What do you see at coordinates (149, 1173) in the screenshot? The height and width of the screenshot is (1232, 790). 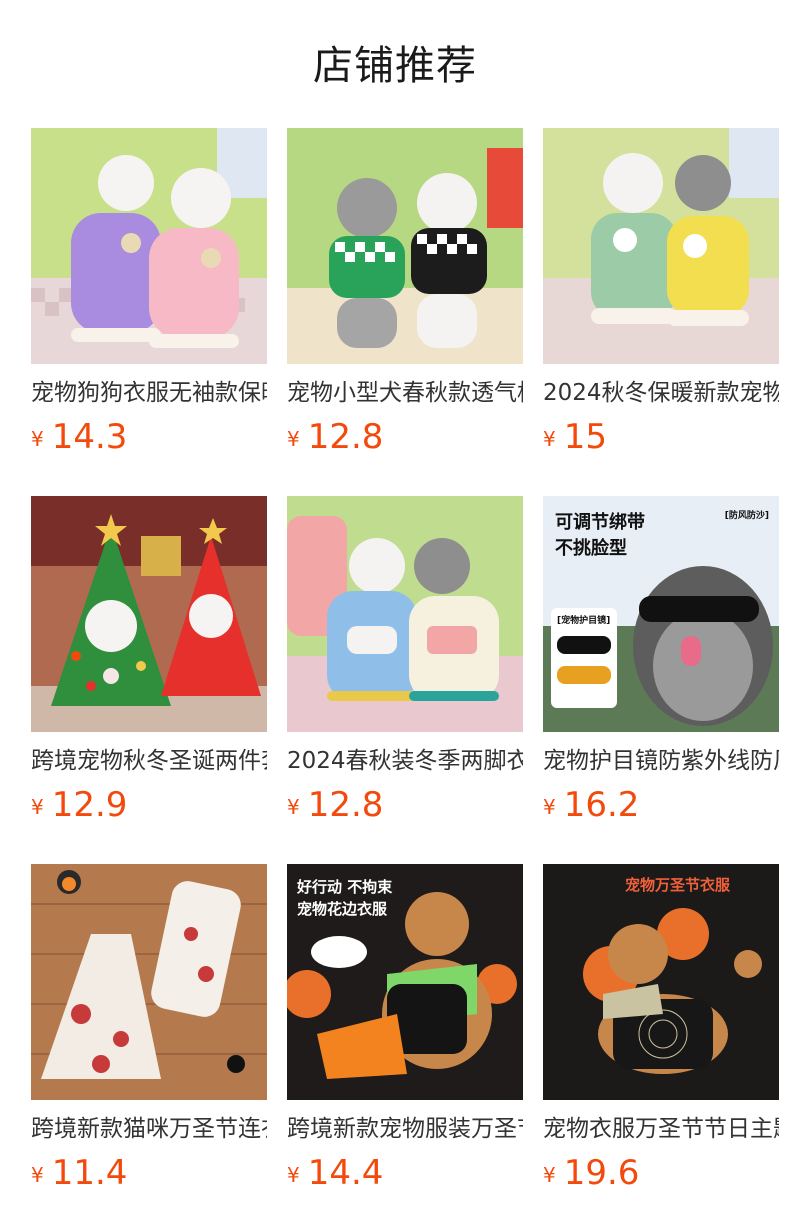 I see `product-price: ¥11.4` at bounding box center [149, 1173].